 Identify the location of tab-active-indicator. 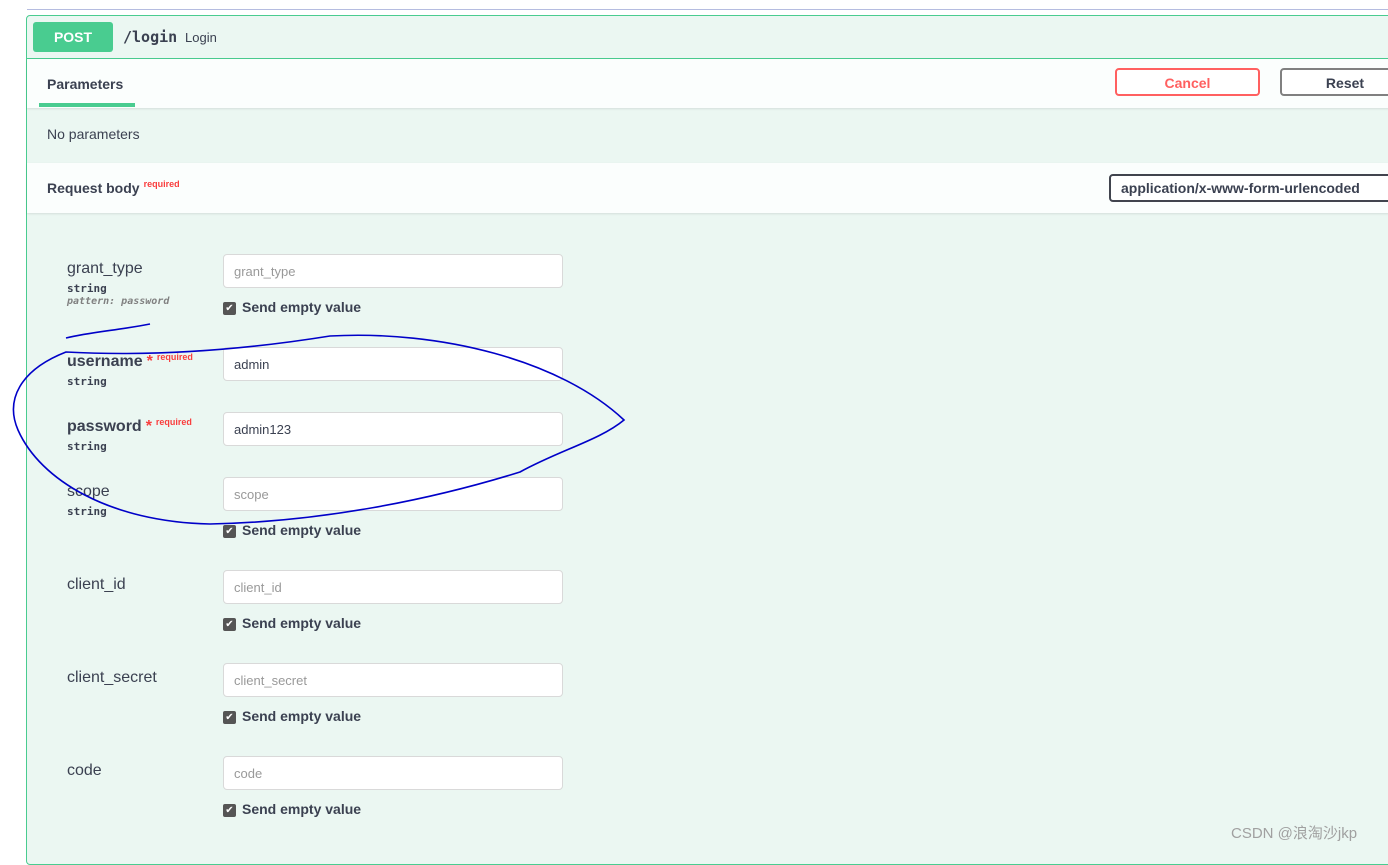
(87, 105).